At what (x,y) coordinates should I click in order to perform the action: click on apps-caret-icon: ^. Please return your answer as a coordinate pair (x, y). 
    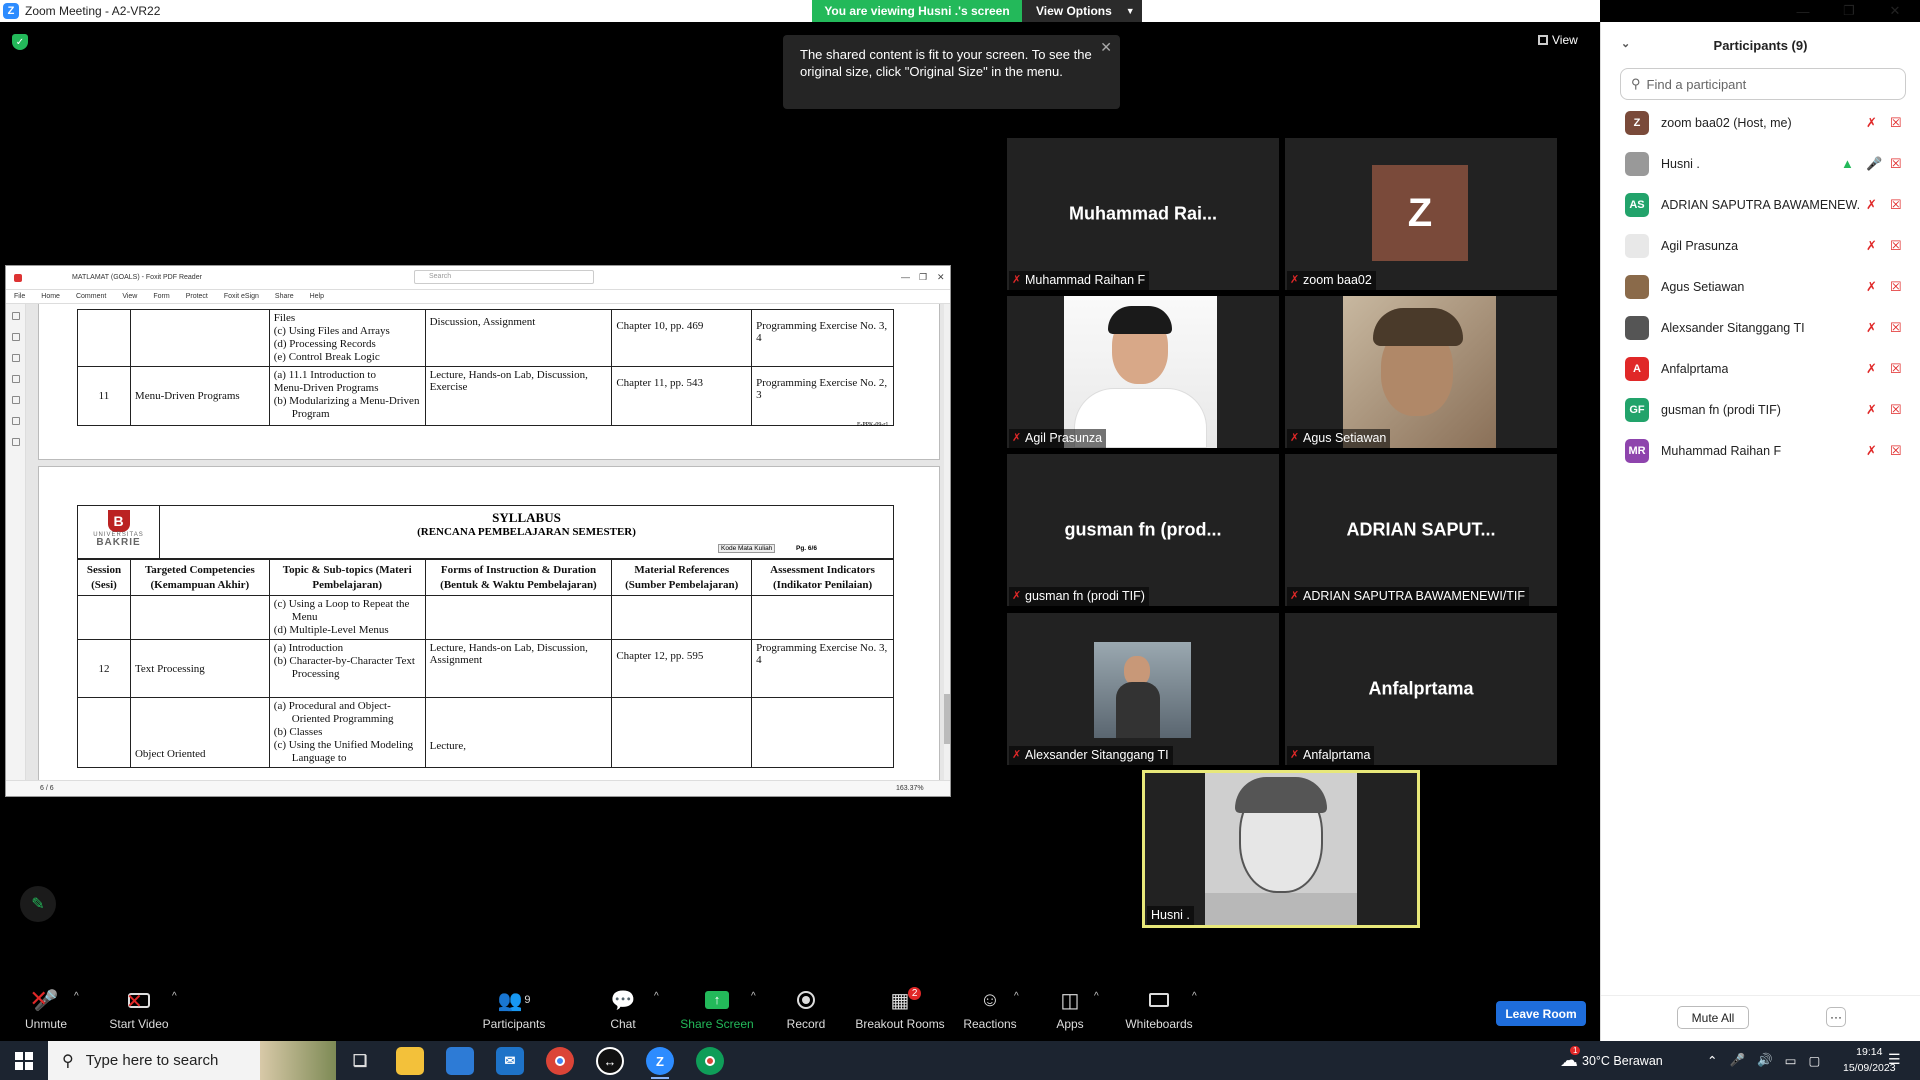
    Looking at the image, I should click on (1096, 996).